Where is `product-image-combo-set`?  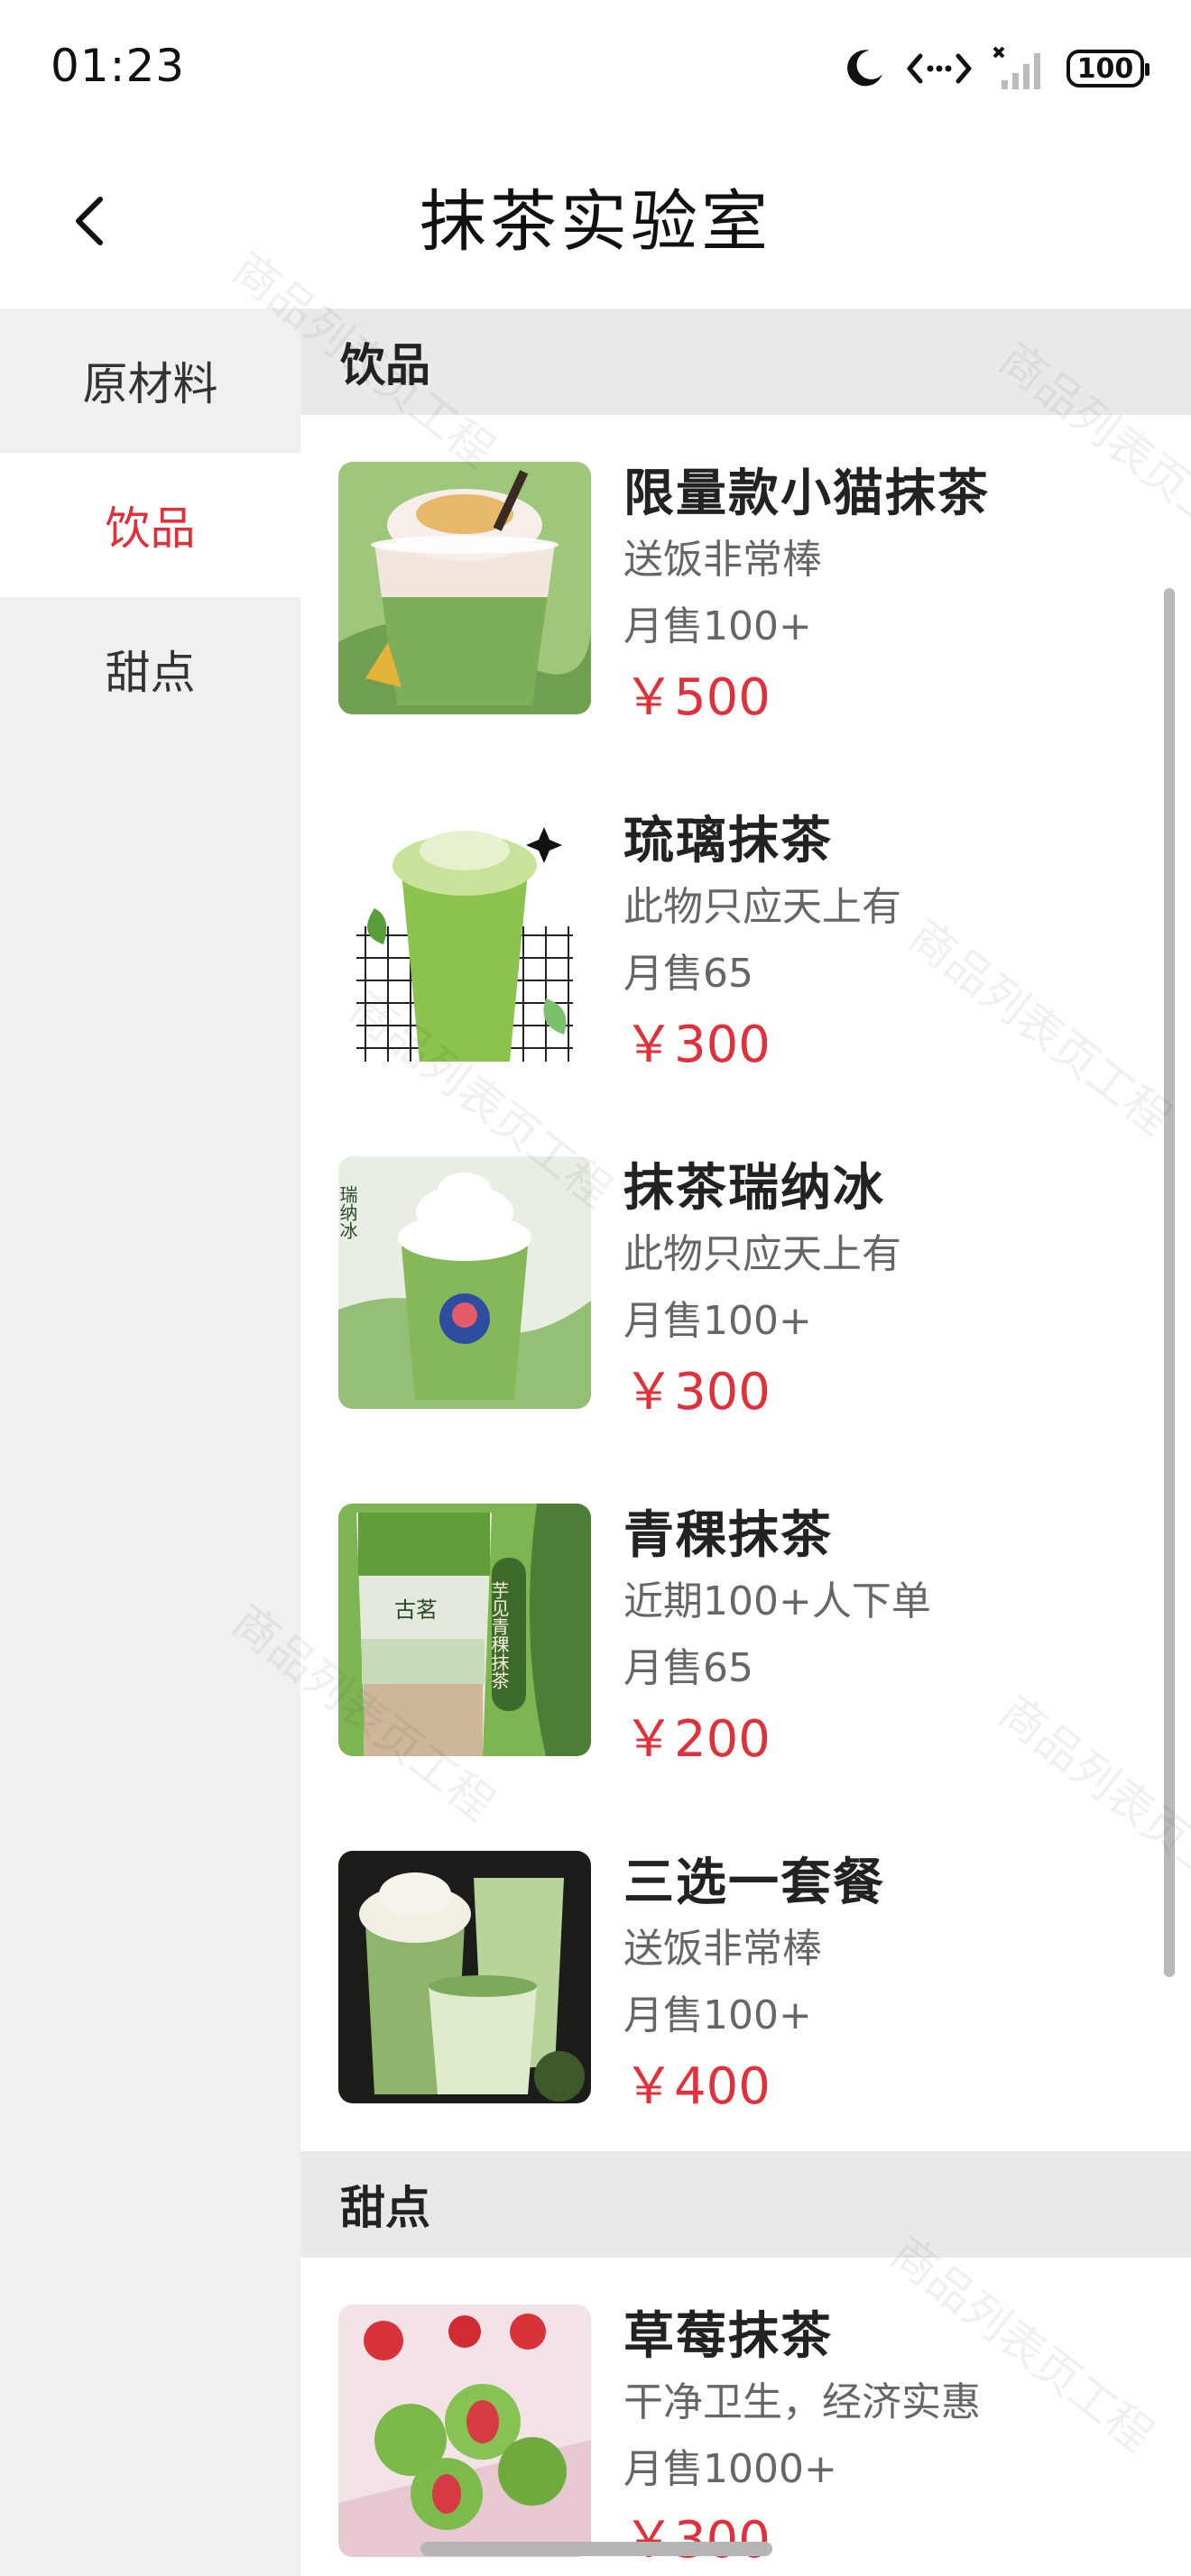 product-image-combo-set is located at coordinates (465, 1977).